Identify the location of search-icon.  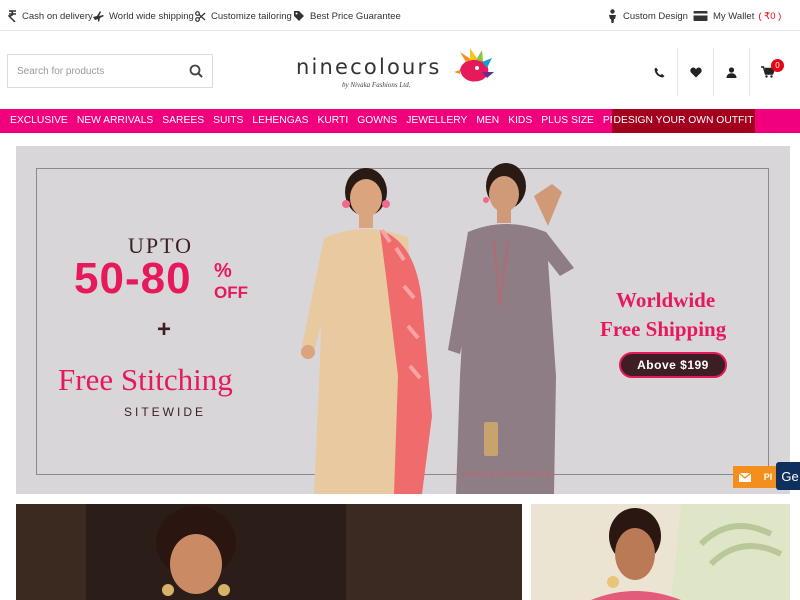
(196, 71).